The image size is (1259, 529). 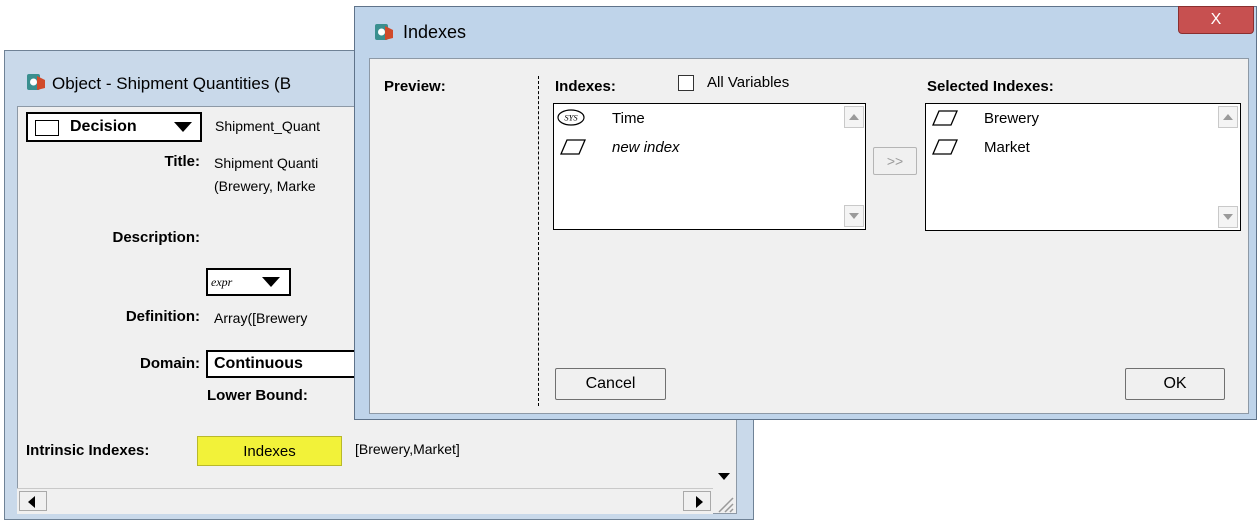 I want to click on scroll-right-button, so click(x=697, y=501).